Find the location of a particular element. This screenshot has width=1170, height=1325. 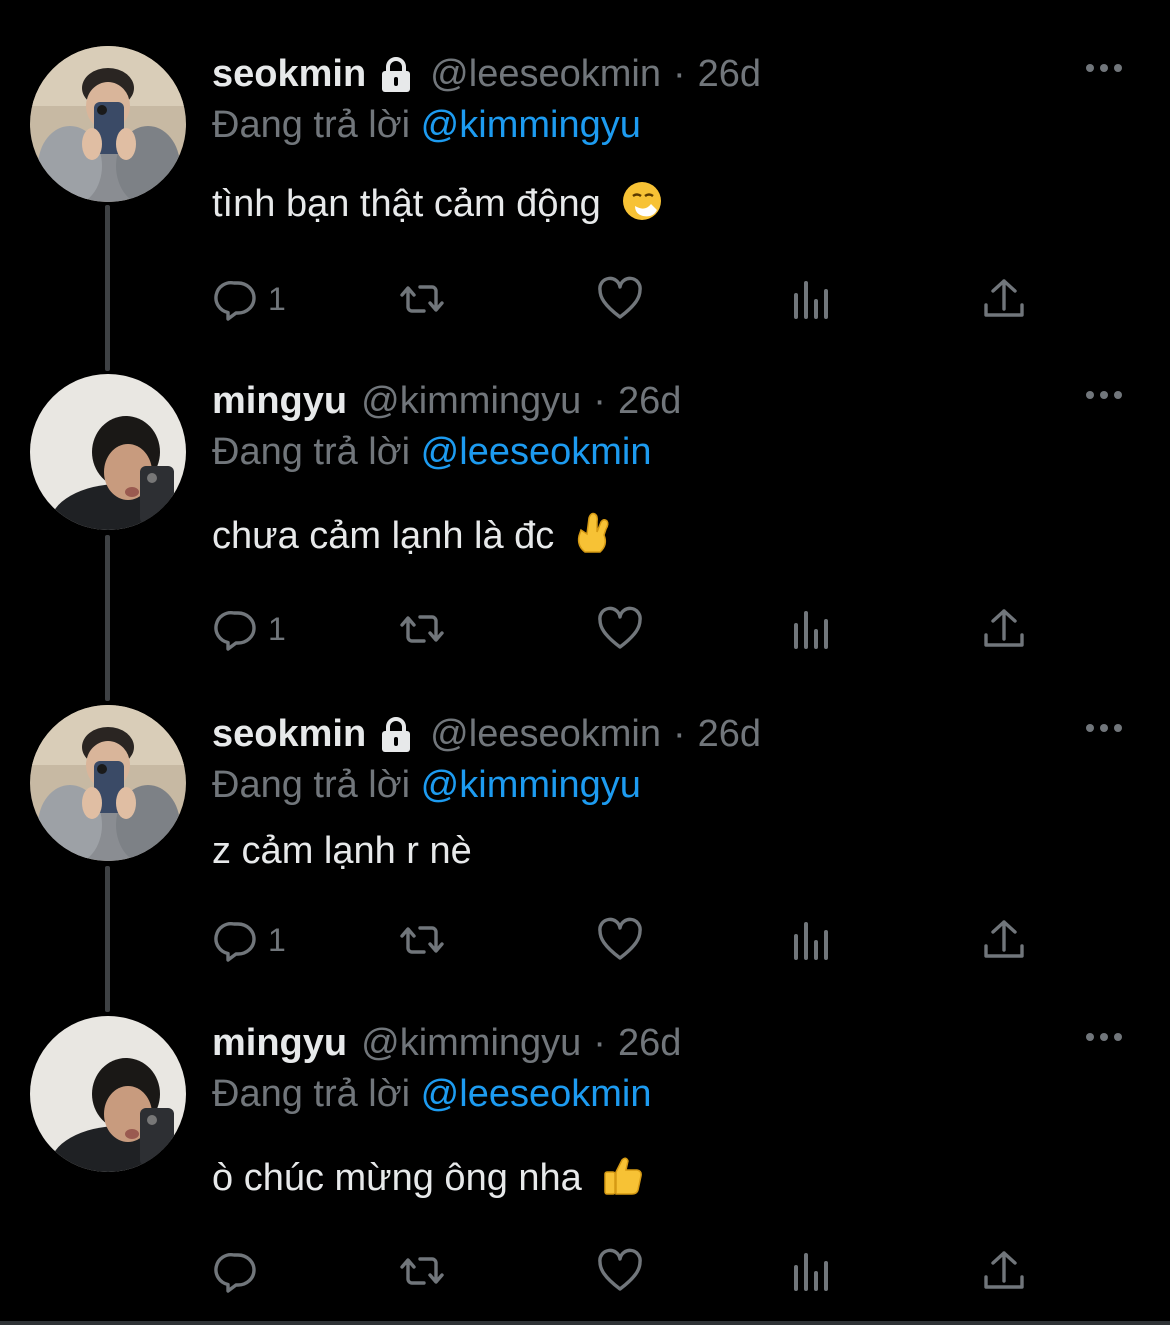

tweet-text: tình bạn thật cảm động is located at coordinates (406, 204).